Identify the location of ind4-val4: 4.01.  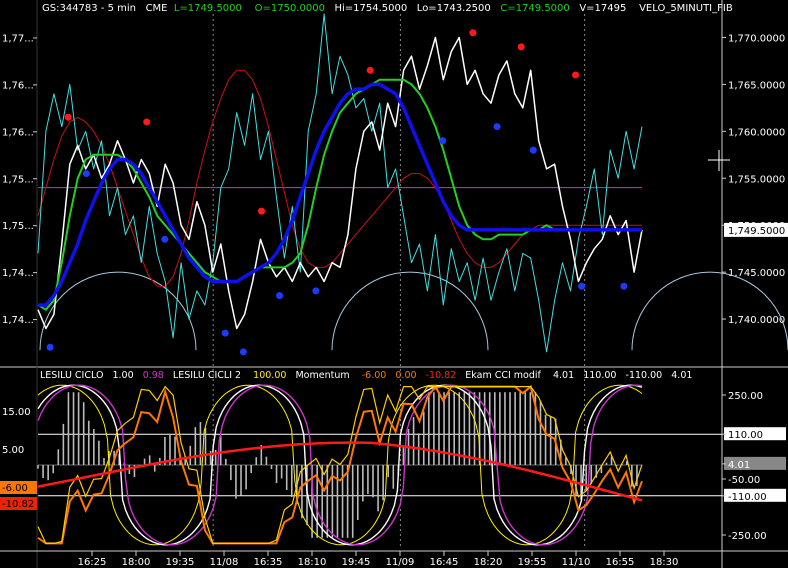
(682, 375).